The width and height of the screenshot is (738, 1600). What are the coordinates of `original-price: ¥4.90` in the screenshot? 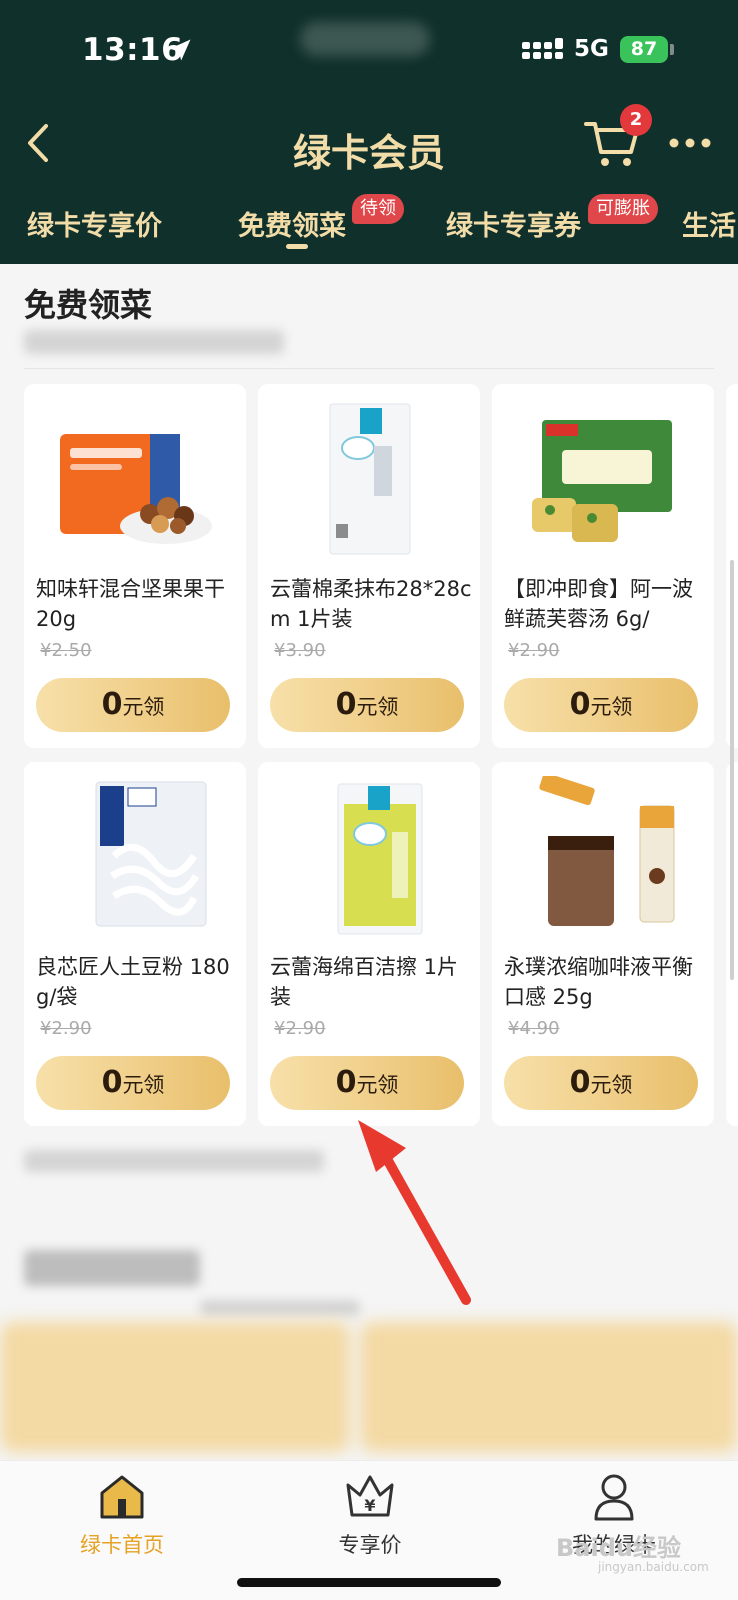 It's located at (534, 1028).